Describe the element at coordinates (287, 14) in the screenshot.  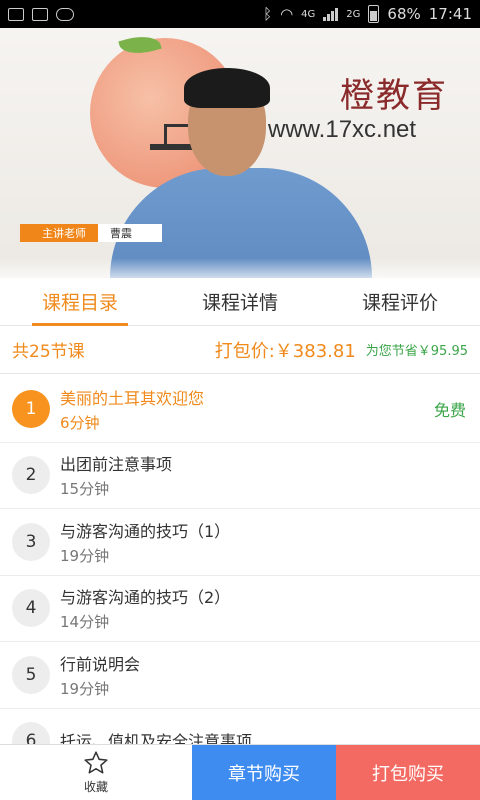
I see `wifi-icon: ◠` at that location.